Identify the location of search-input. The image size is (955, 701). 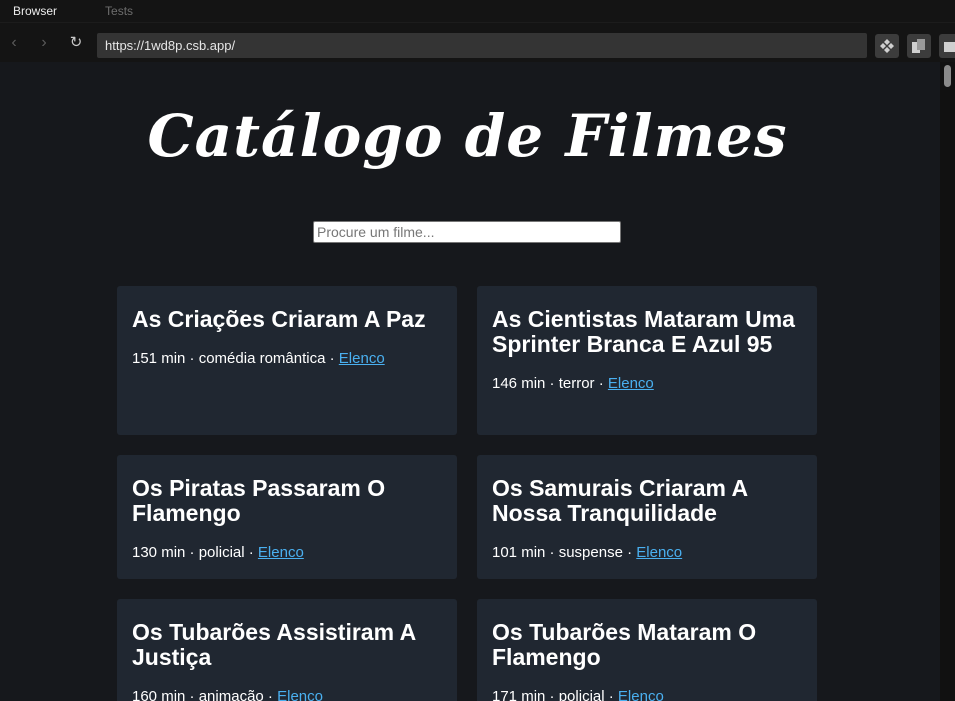
(467, 232).